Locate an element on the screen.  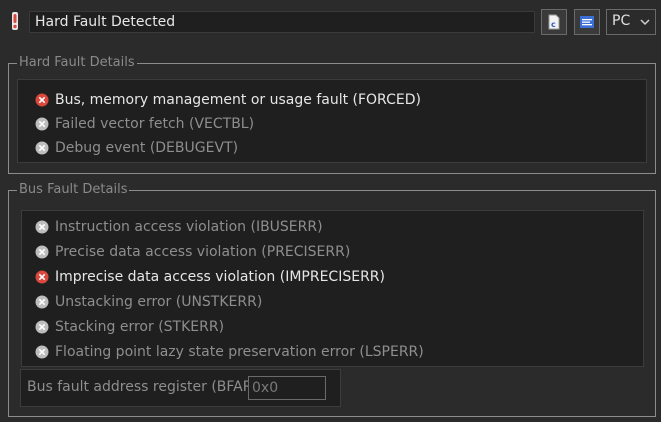
hard-fault-group-label: Hard Fault Details is located at coordinates (77, 63).